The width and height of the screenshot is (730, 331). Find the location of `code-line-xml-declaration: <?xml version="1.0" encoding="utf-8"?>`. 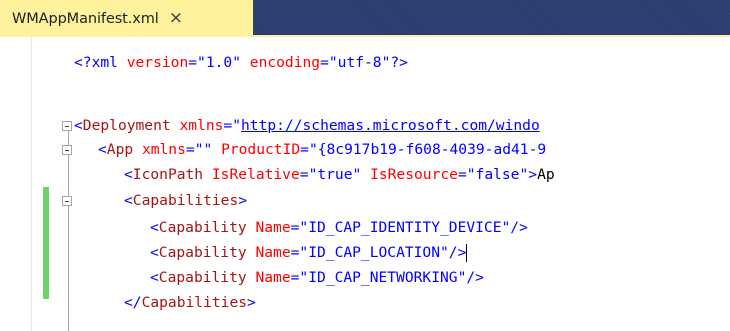

code-line-xml-declaration: <?xml version="1.0" encoding="utf-8"?> is located at coordinates (241, 62).